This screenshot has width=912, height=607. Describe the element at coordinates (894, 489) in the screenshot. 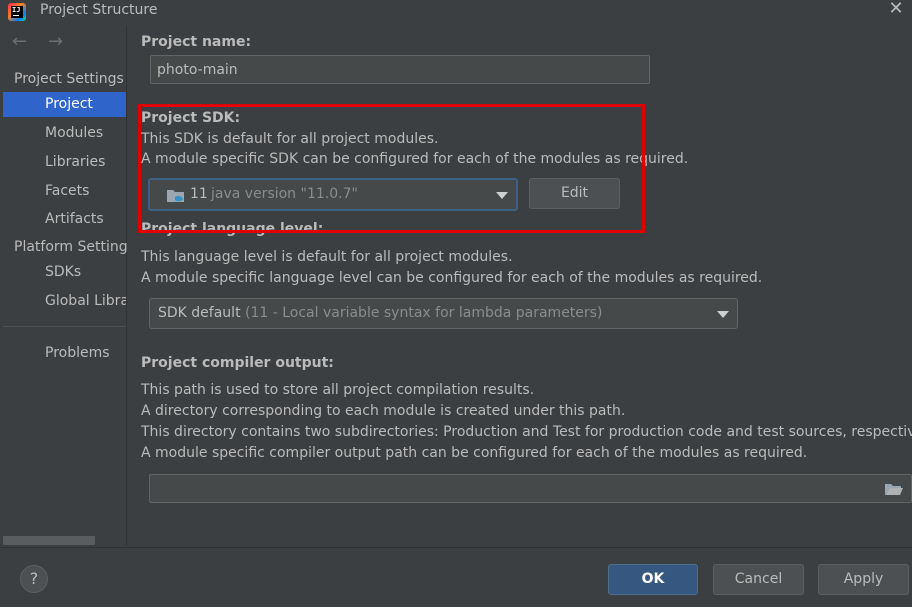

I see `browse-folder-icon` at that location.